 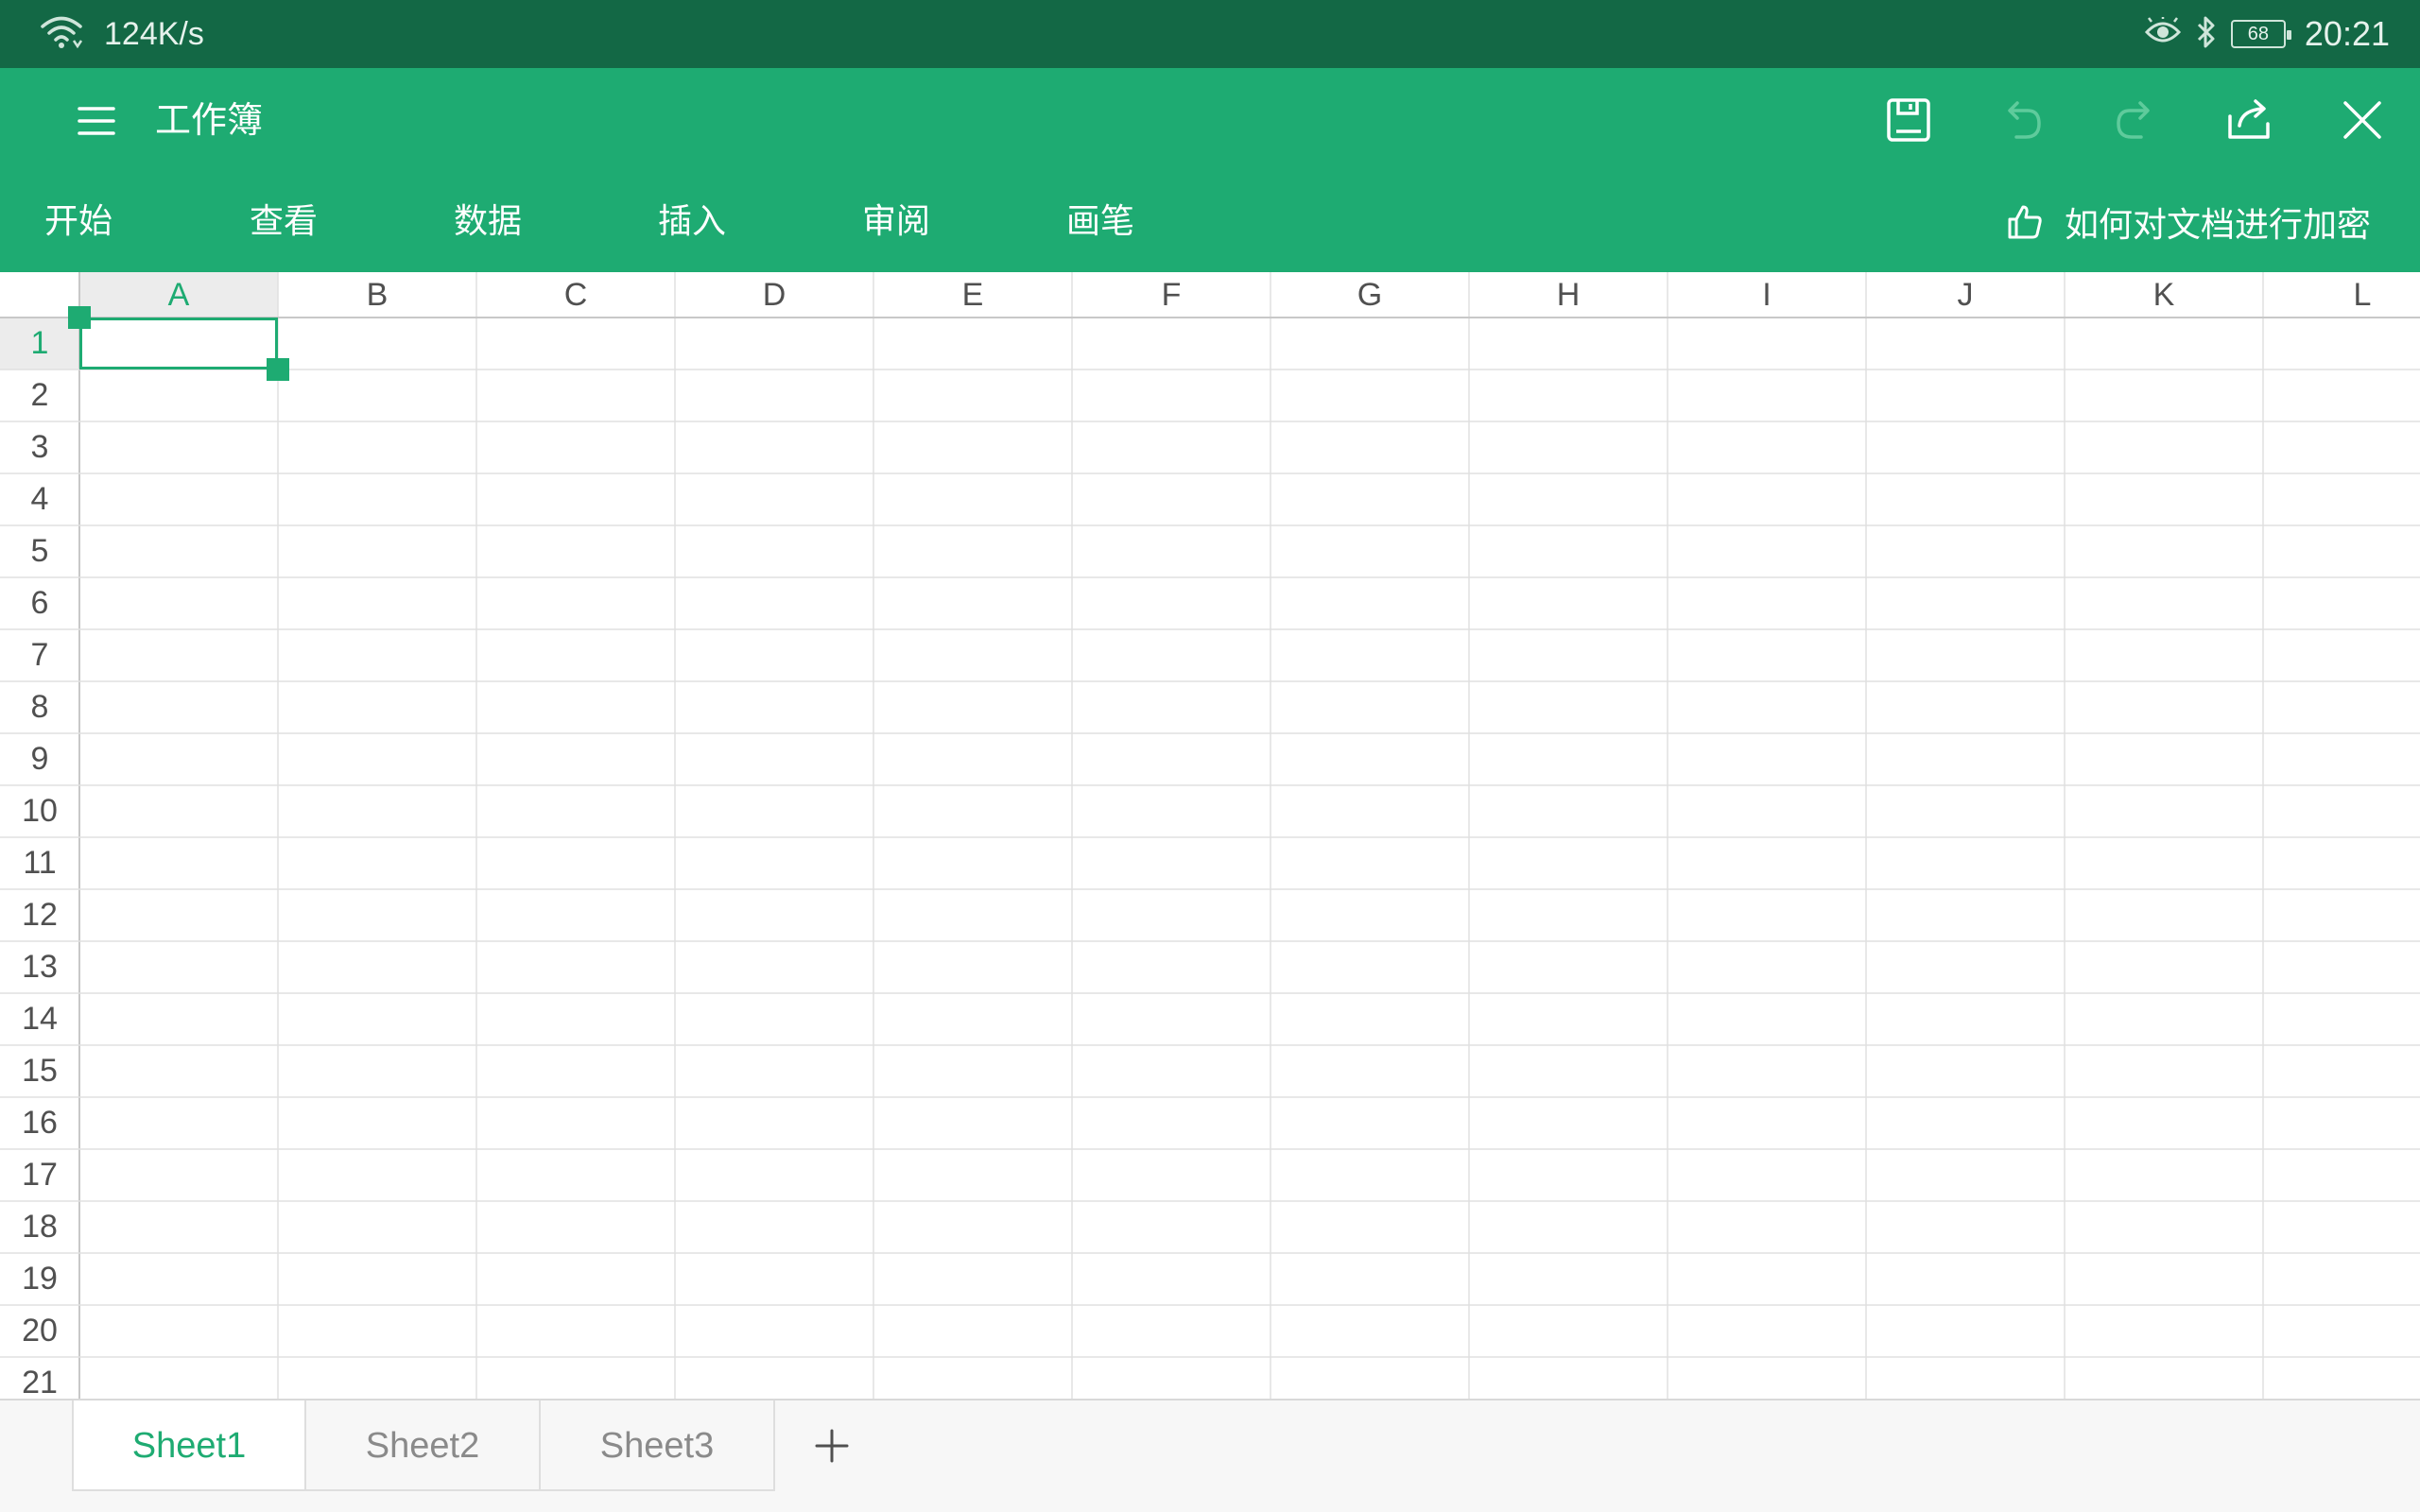 I want to click on redo-icon, so click(x=2133, y=120).